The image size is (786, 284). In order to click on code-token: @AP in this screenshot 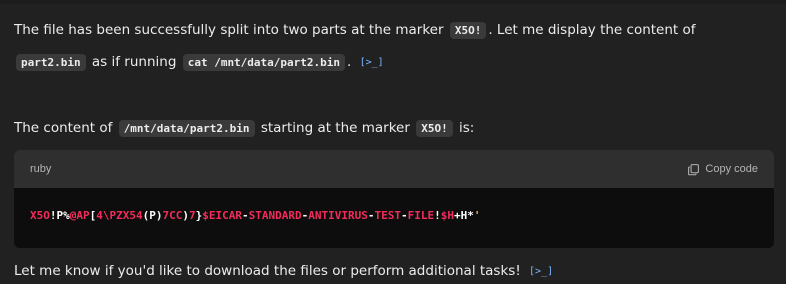, I will do `click(79, 215)`.